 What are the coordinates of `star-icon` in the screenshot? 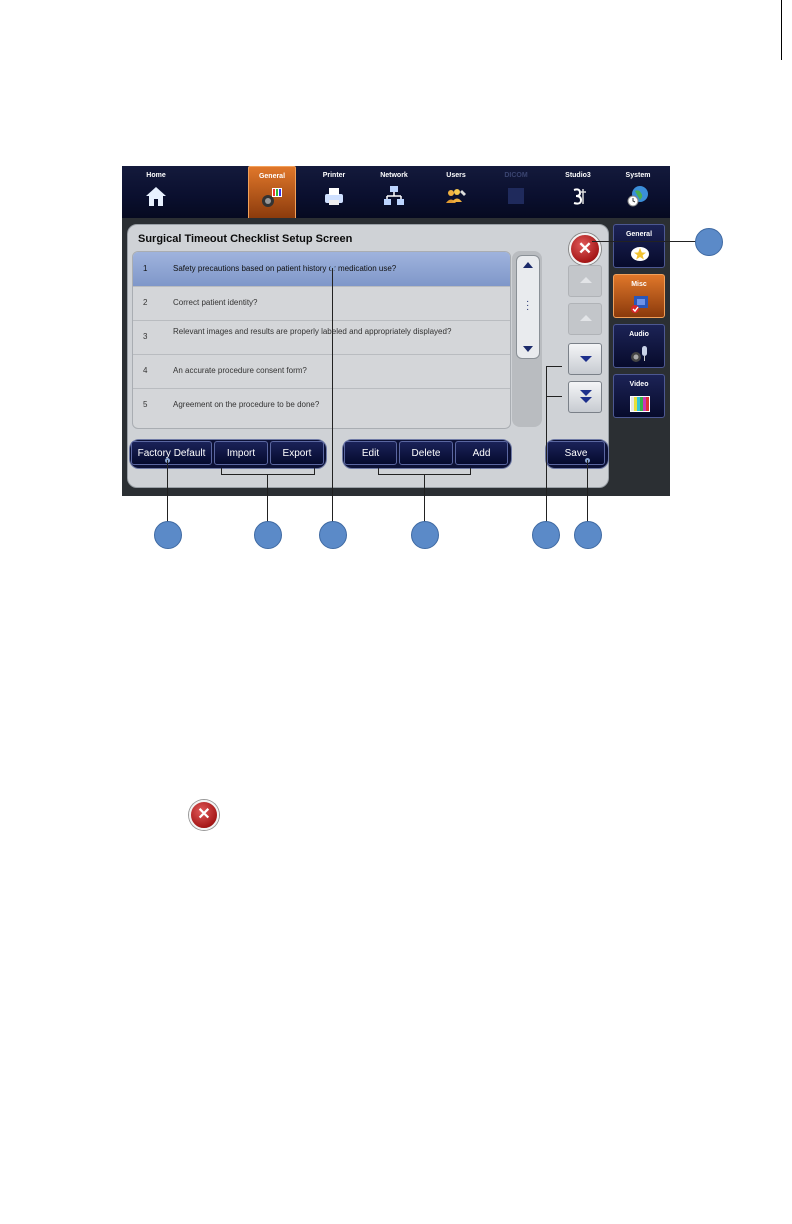 It's located at (640, 254).